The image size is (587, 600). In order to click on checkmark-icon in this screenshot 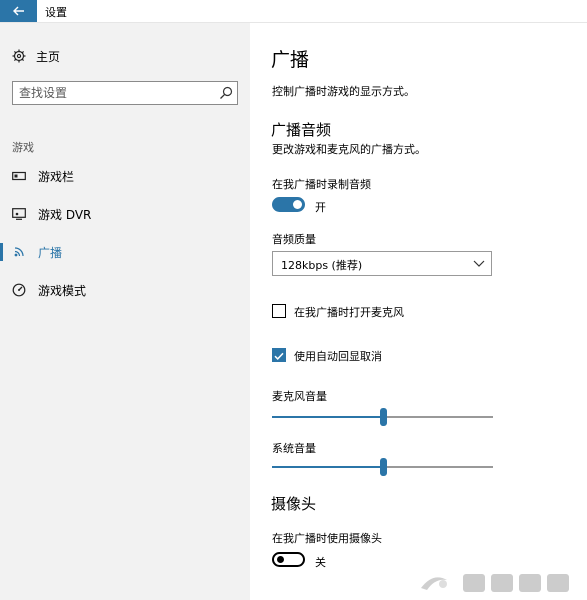, I will do `click(279, 356)`.